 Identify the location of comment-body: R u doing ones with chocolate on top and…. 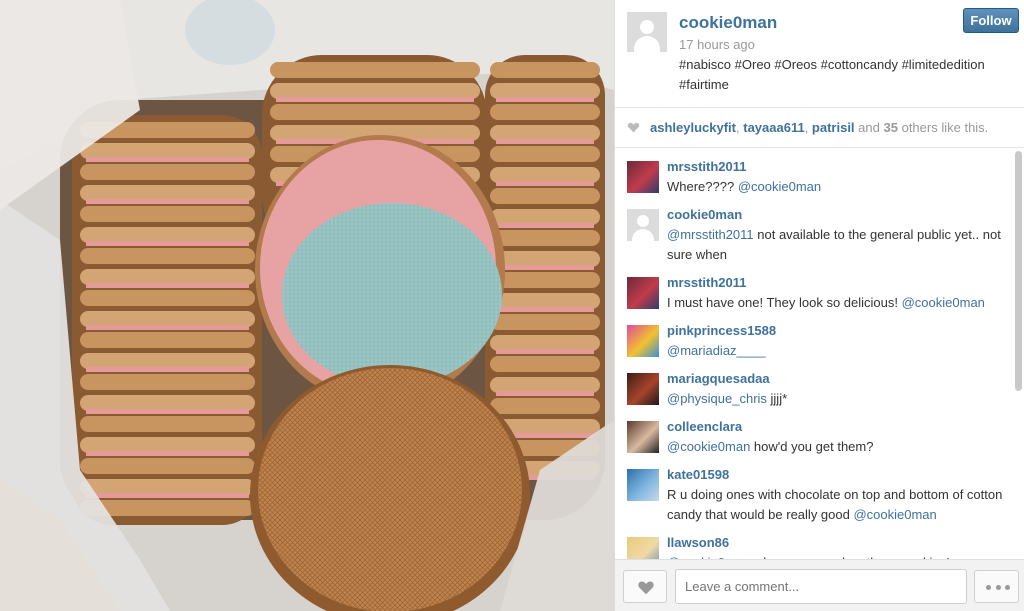
(835, 504).